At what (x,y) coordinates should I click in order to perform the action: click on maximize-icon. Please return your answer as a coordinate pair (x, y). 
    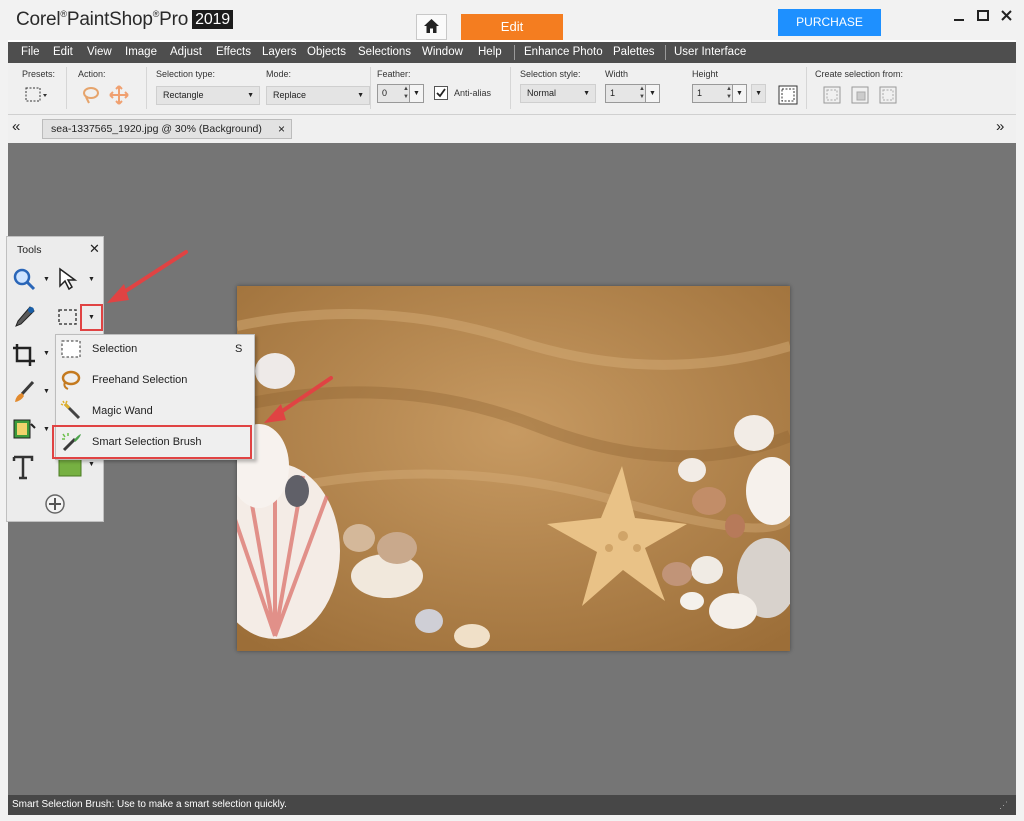
    Looking at the image, I should click on (983, 15).